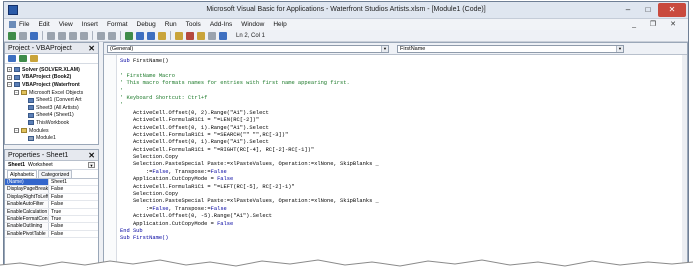 The image size is (693, 278). I want to click on tree-node: ThisWorkbook, so click(51, 123).